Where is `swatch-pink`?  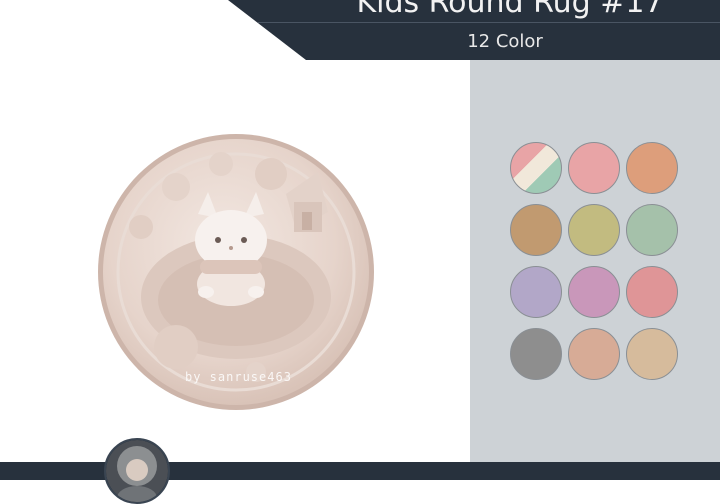 swatch-pink is located at coordinates (594, 168).